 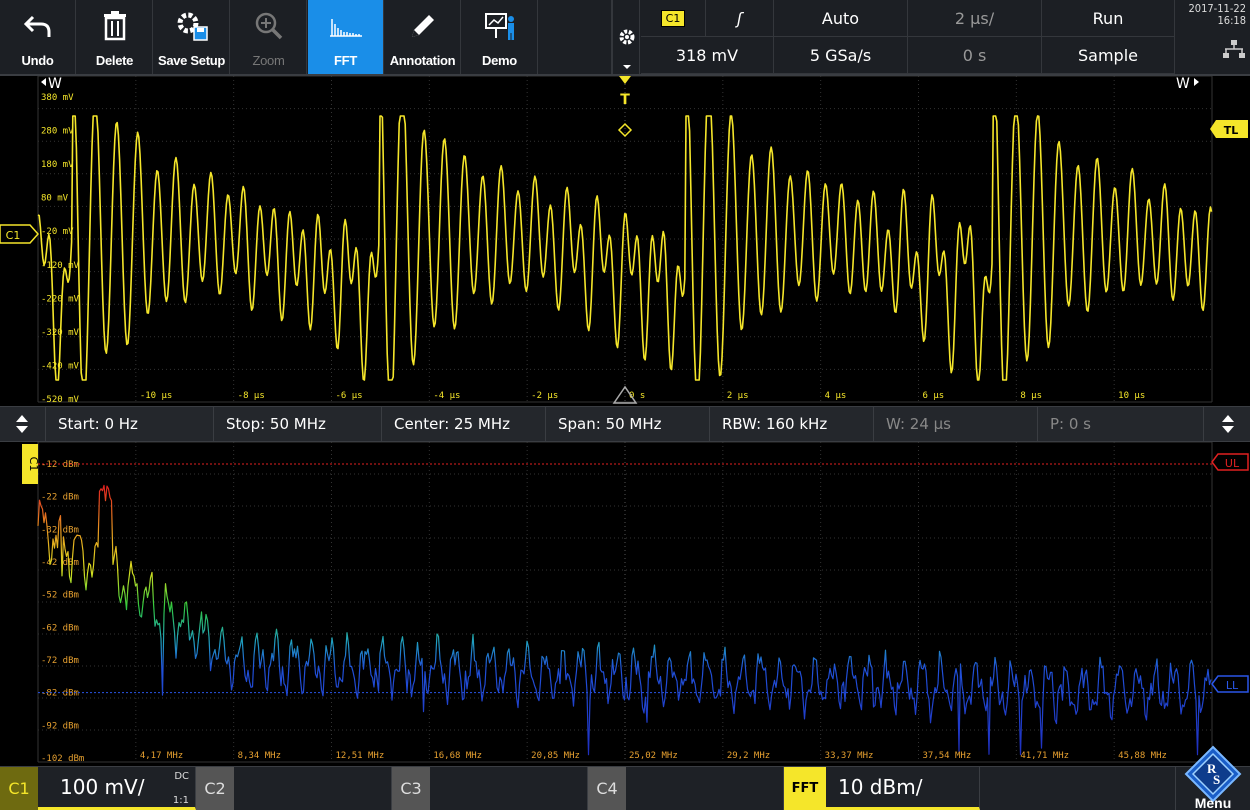 What do you see at coordinates (841, 55) in the screenshot?
I see `sample-rate-cell: 5 GSa/s` at bounding box center [841, 55].